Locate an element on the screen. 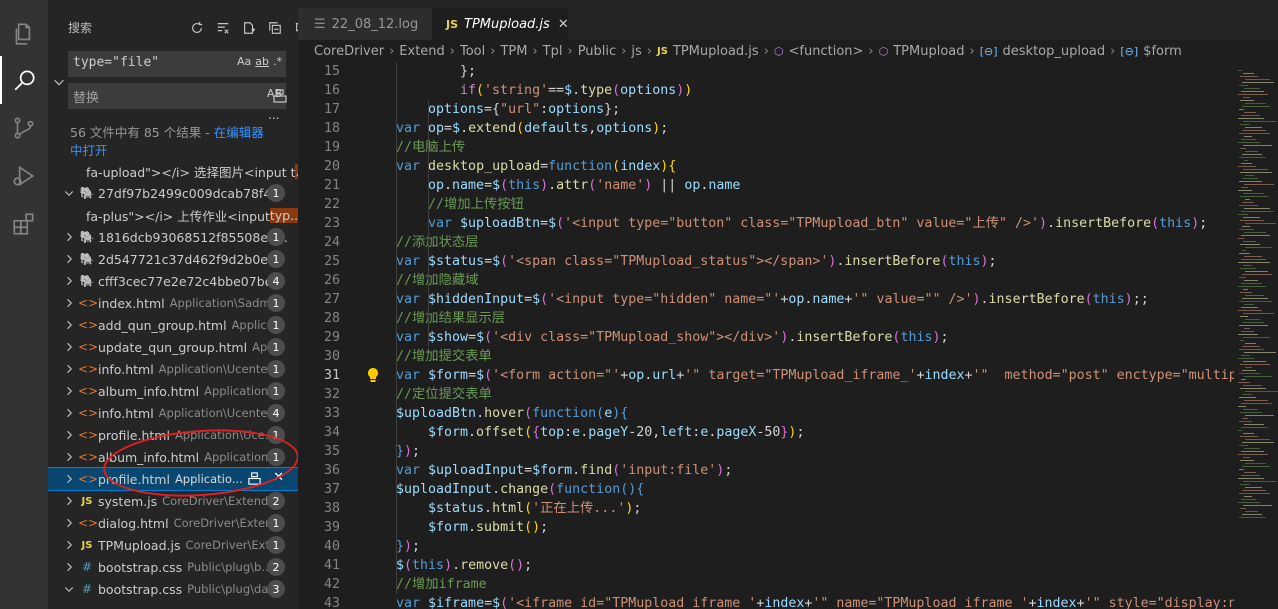 The width and height of the screenshot is (1278, 609). code-line: 33 $uploadBtn.hover(function(e){ is located at coordinates (766, 413).